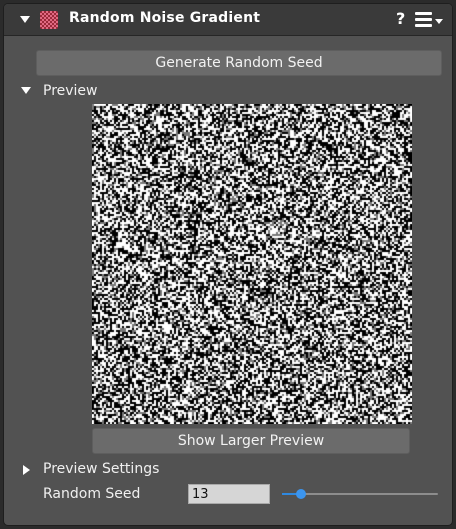 This screenshot has width=456, height=529. I want to click on random-seed-label: Random Seed, so click(92, 494).